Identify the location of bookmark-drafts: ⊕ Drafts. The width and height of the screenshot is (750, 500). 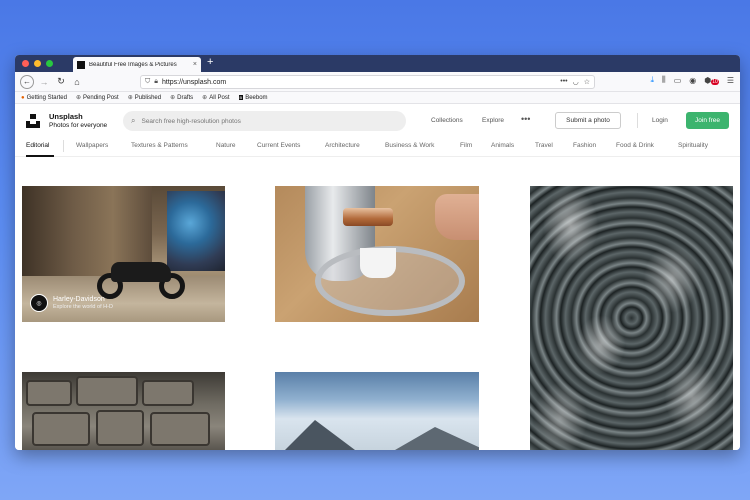
(181, 98).